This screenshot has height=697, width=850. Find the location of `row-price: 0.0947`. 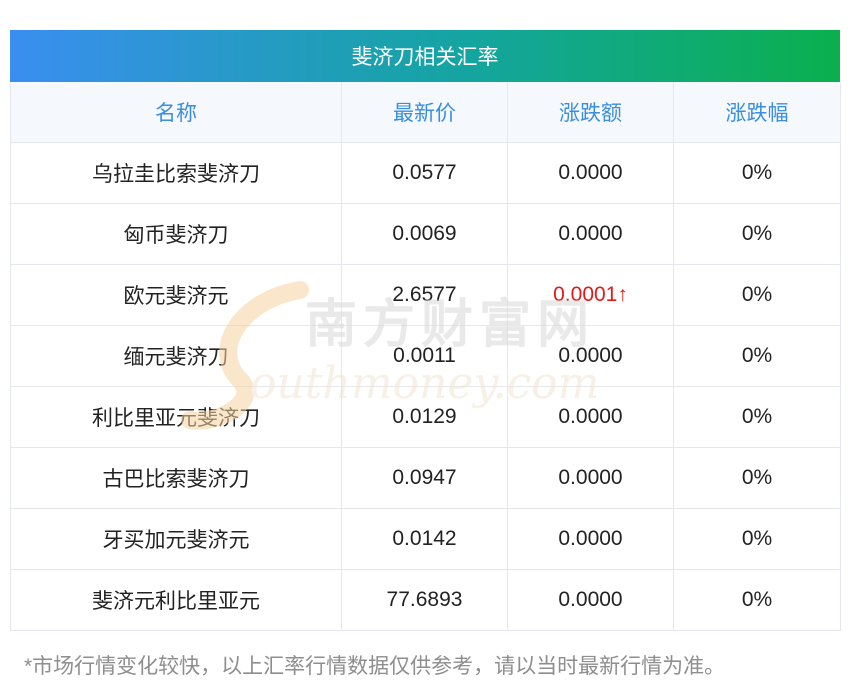

row-price: 0.0947 is located at coordinates (424, 478).